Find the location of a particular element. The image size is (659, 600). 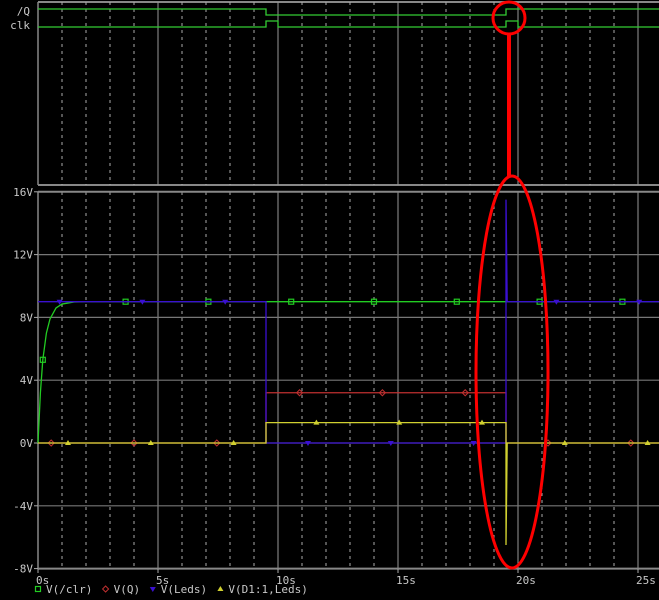

legend-entry: V(Q) is located at coordinates (127, 589).